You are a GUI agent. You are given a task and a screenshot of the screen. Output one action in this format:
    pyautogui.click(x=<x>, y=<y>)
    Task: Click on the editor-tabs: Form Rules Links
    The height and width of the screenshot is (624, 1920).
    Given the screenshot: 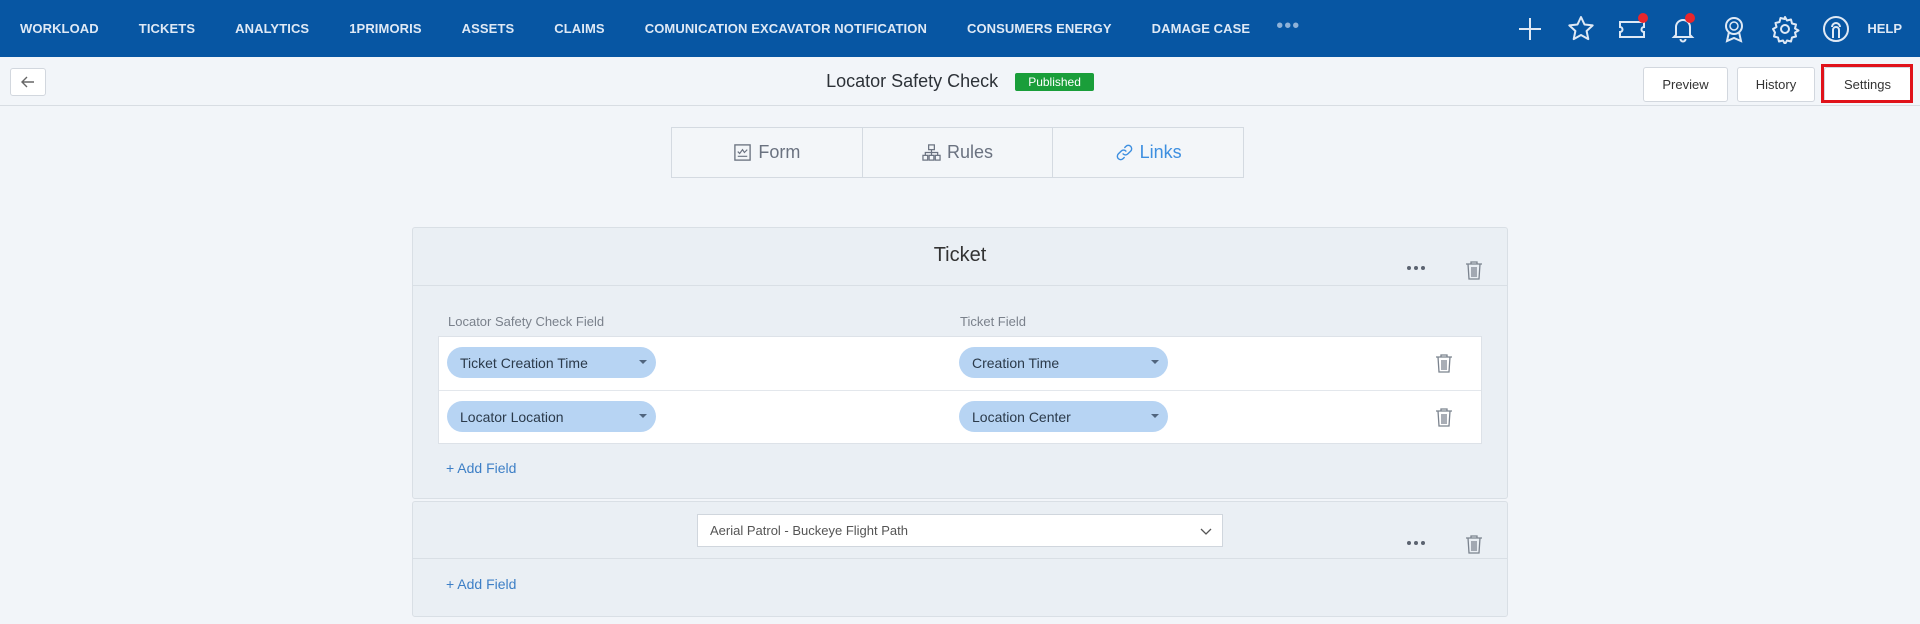 What is the action you would take?
    pyautogui.click(x=957, y=152)
    